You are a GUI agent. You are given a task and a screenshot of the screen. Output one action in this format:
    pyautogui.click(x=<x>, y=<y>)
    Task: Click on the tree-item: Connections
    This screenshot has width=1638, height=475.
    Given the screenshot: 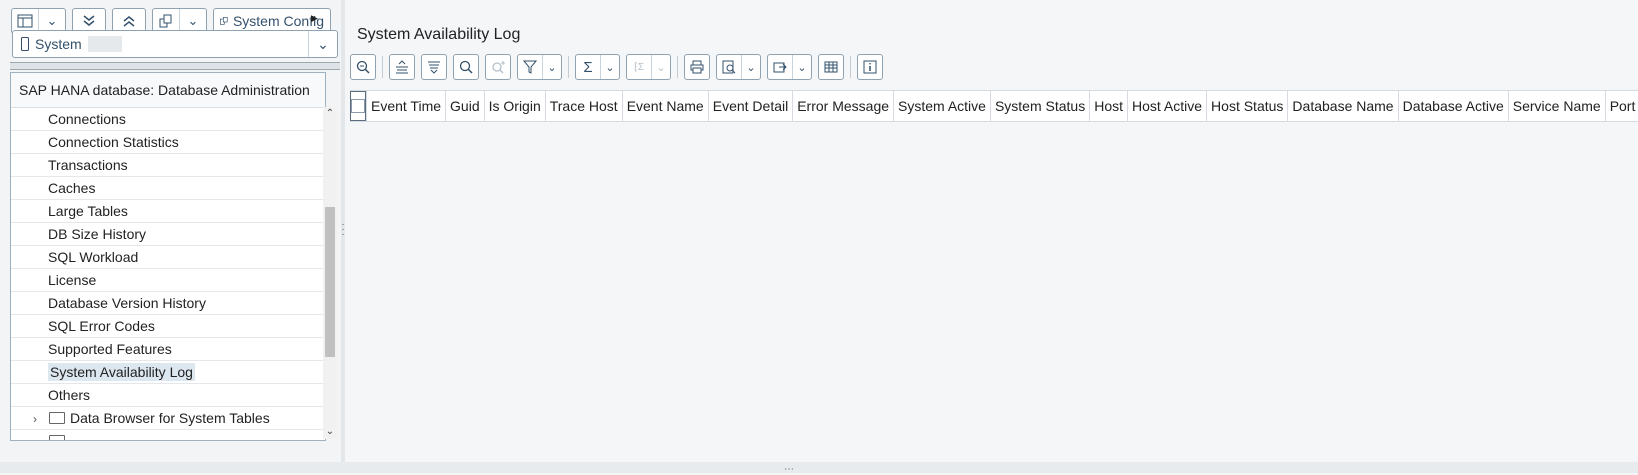 What is the action you would take?
    pyautogui.click(x=168, y=119)
    